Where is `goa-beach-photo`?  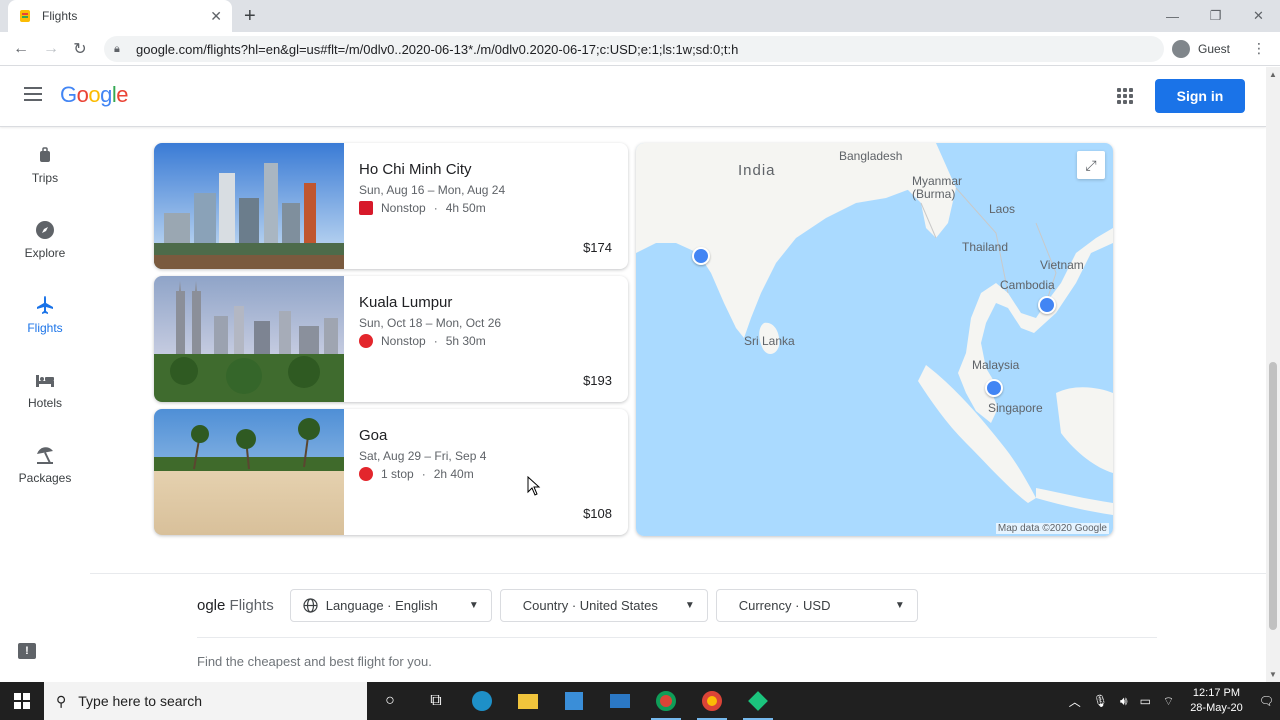 goa-beach-photo is located at coordinates (249, 472).